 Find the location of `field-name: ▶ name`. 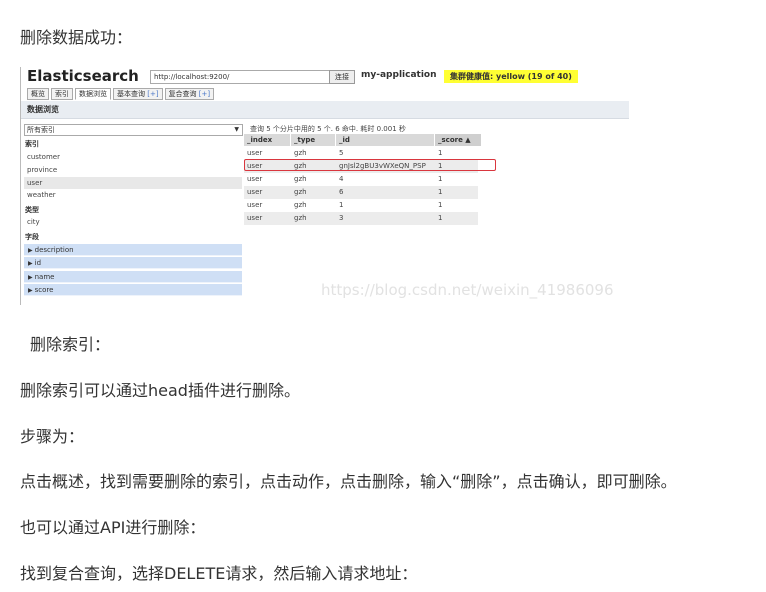

field-name: ▶ name is located at coordinates (133, 277).